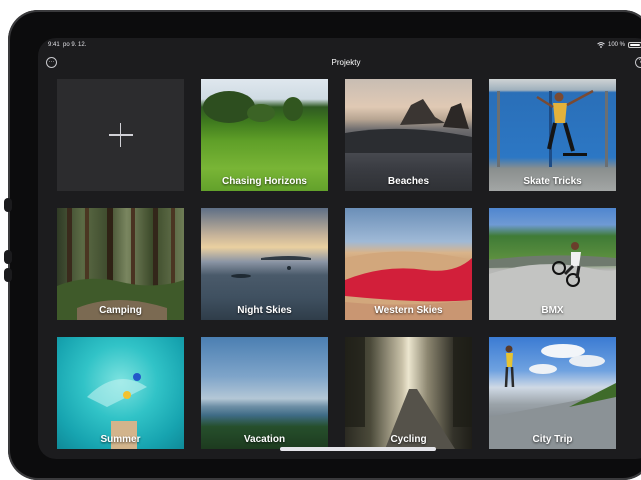  Describe the element at coordinates (253, 107) in the screenshot. I see `trees-graphic` at that location.